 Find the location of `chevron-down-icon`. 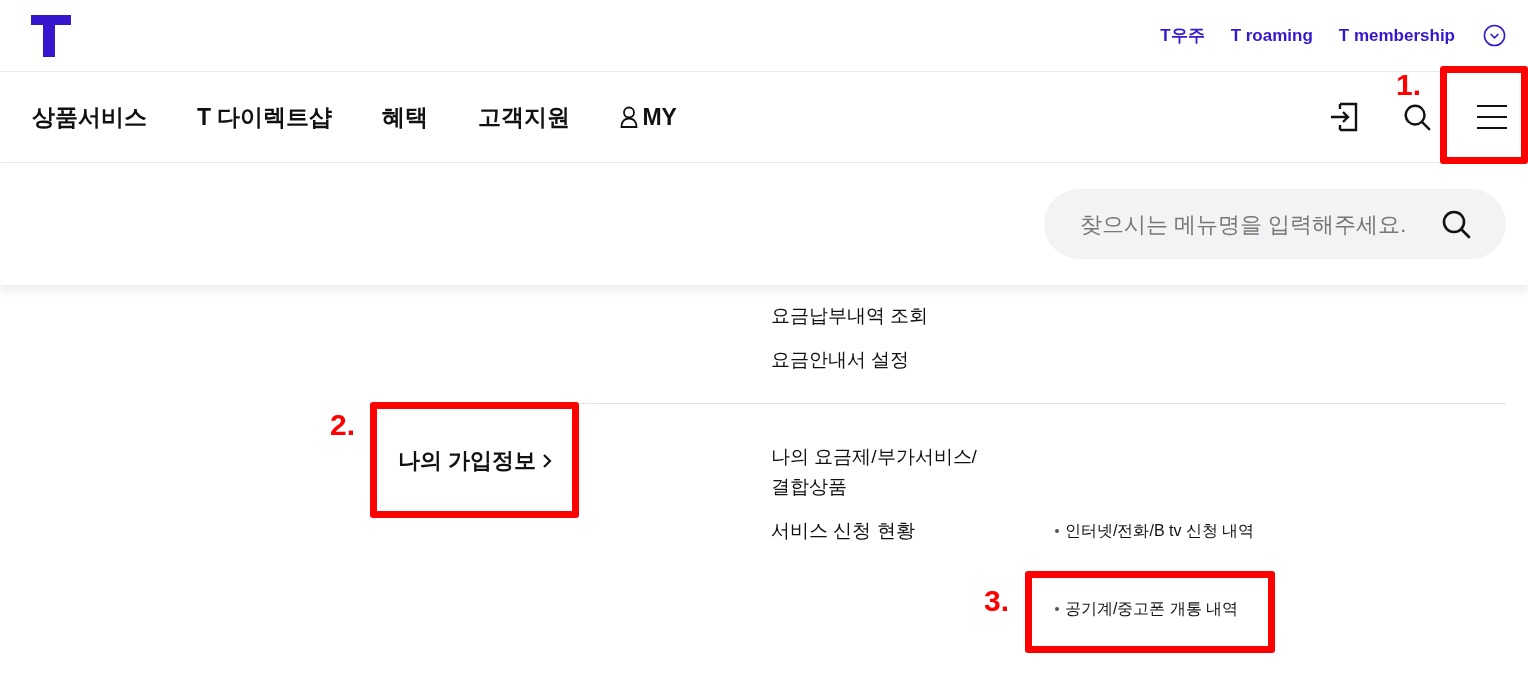

chevron-down-icon is located at coordinates (1494, 35).